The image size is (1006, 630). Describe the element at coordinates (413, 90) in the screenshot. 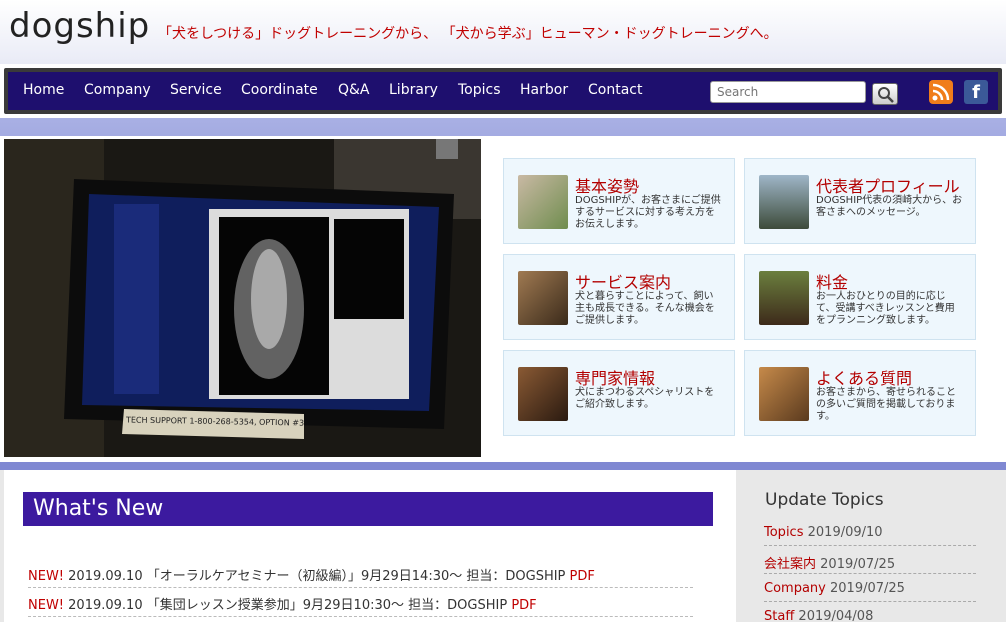

I see `nav-library: Library` at that location.